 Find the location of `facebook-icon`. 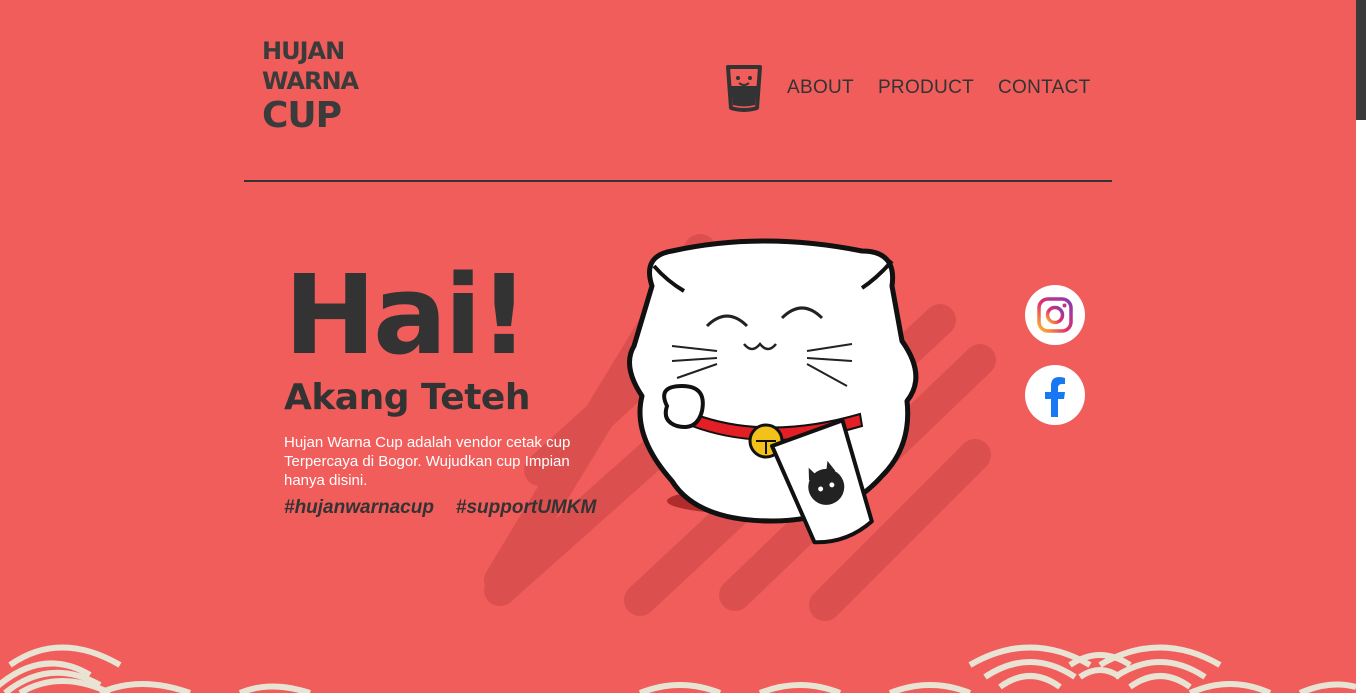

facebook-icon is located at coordinates (1055, 397).